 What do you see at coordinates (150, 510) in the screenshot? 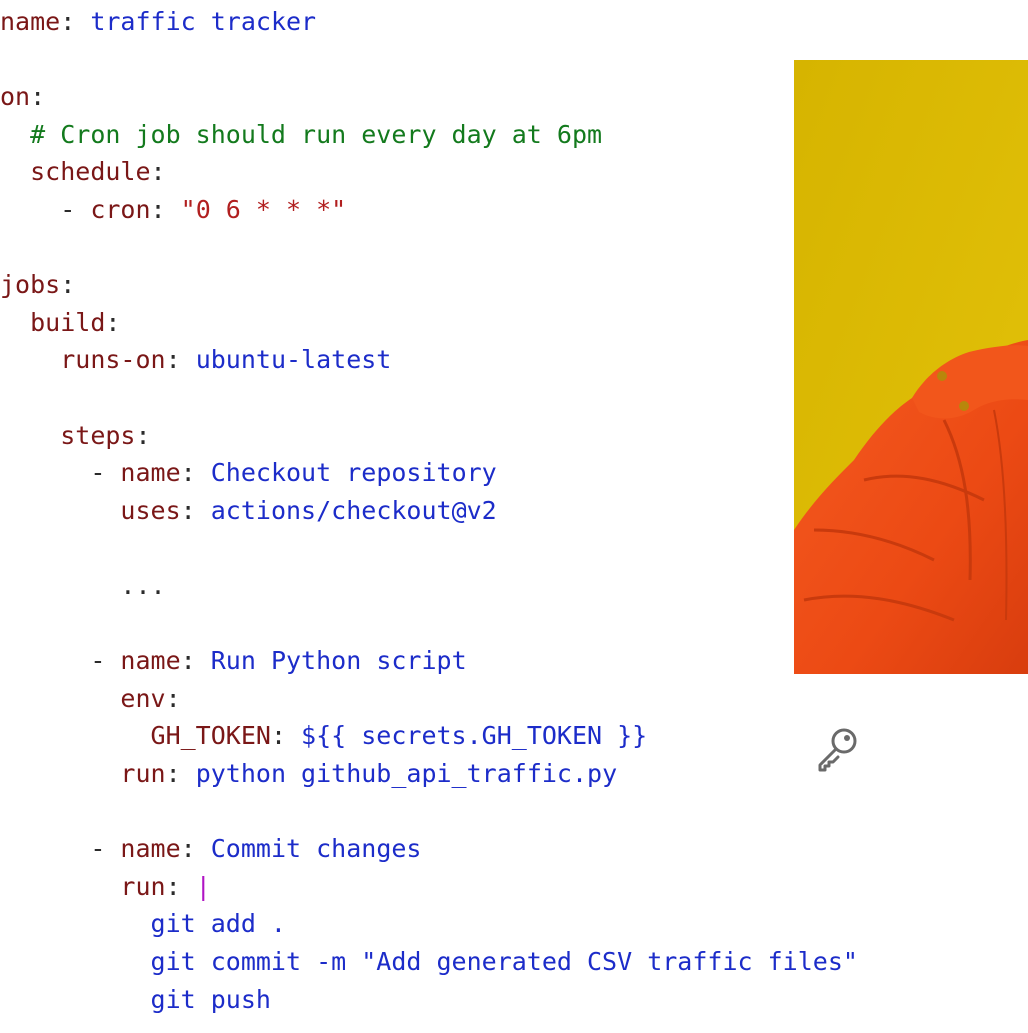
I see `code-token-key: uses` at bounding box center [150, 510].